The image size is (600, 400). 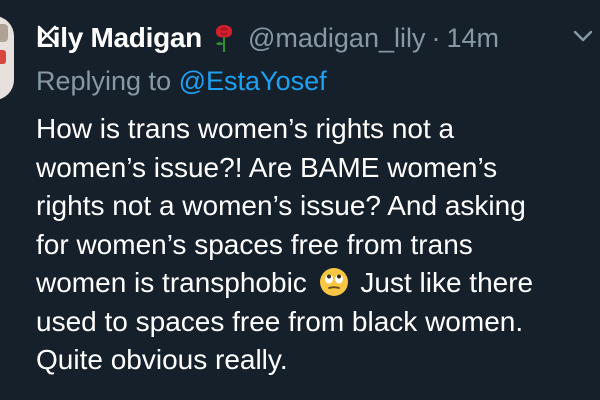 What do you see at coordinates (267, 167) in the screenshot?
I see `tweet-text-line: women’s issue?! Are BAME women’s` at bounding box center [267, 167].